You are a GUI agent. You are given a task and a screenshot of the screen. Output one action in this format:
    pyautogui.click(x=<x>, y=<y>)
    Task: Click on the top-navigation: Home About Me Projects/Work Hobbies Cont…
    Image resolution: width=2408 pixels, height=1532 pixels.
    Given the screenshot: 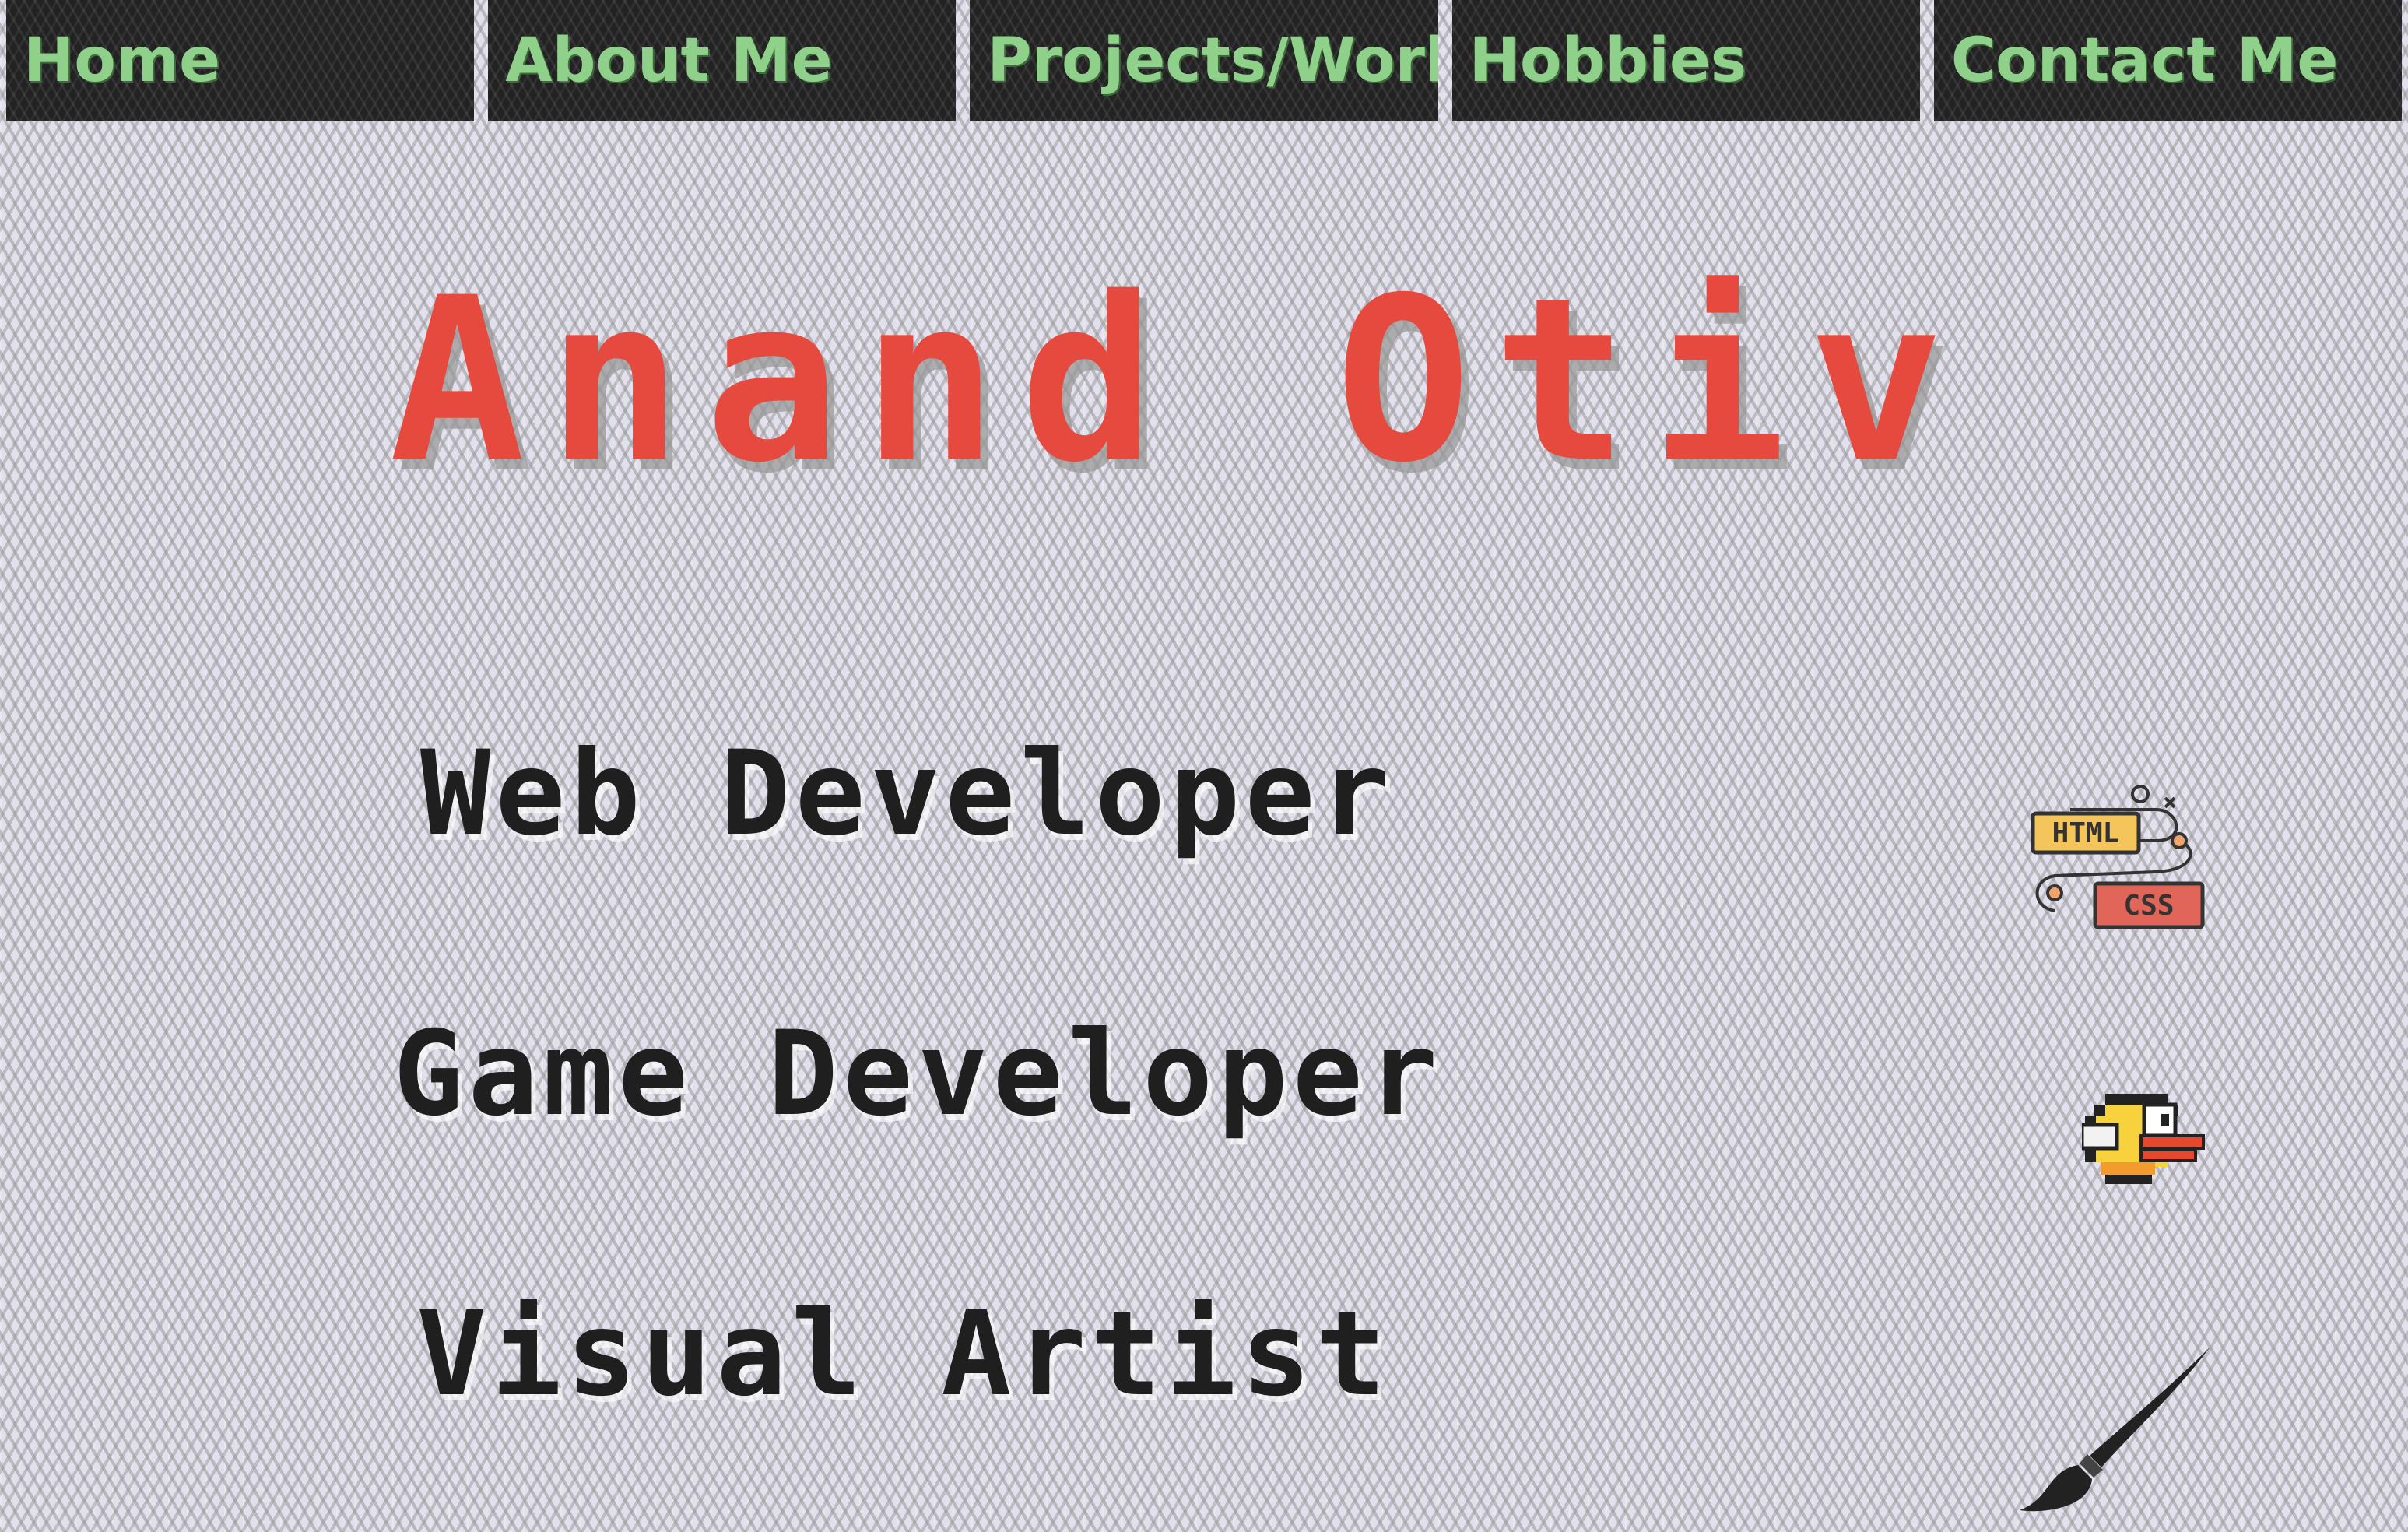 What is the action you would take?
    pyautogui.click(x=1204, y=63)
    